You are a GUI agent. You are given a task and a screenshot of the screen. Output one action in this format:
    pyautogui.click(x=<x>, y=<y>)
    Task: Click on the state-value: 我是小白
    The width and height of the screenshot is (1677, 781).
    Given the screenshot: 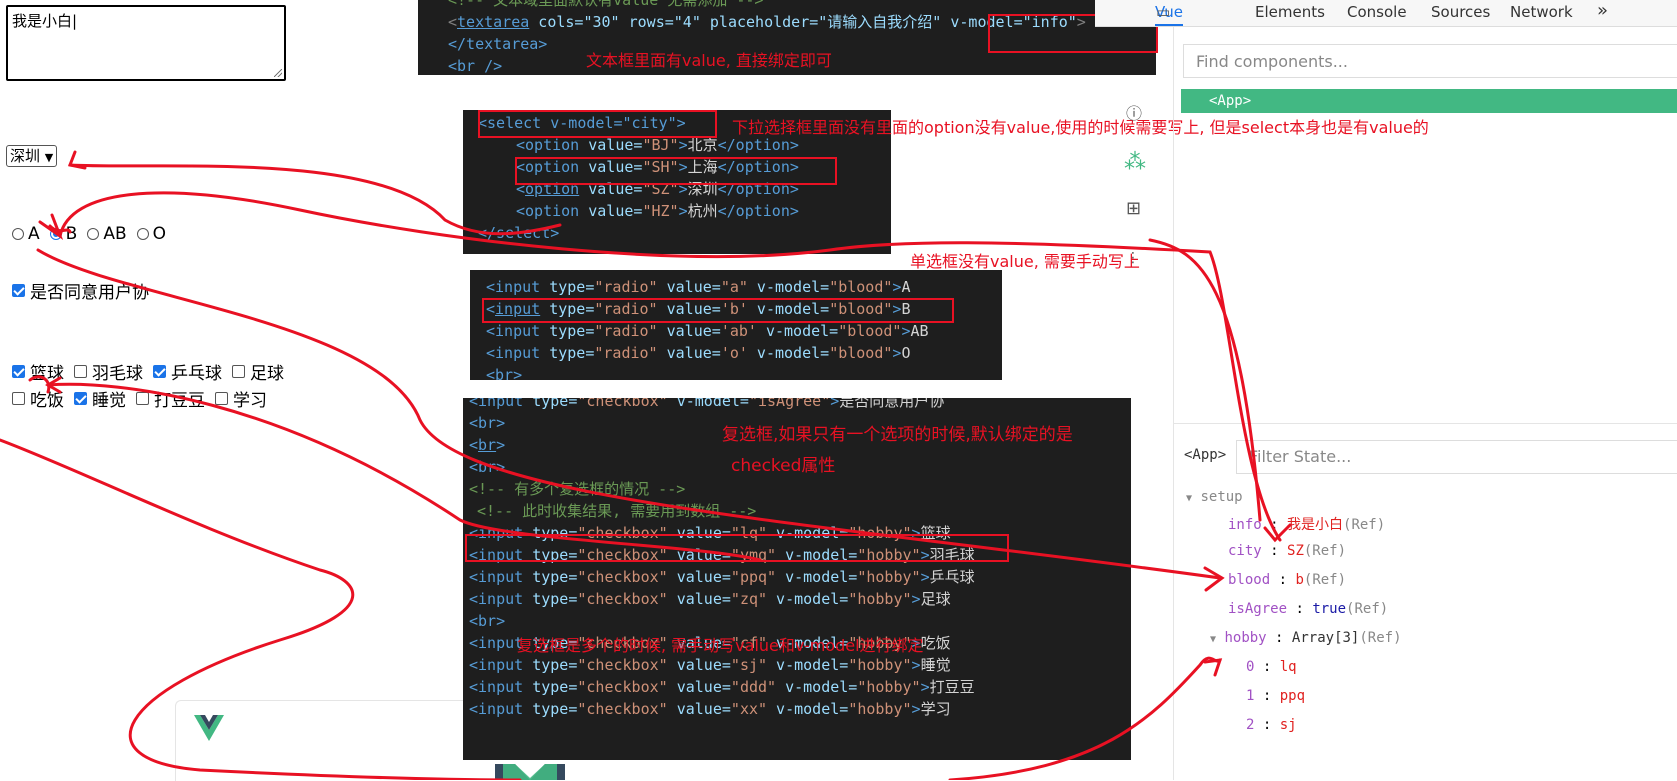 What is the action you would take?
    pyautogui.click(x=1315, y=525)
    